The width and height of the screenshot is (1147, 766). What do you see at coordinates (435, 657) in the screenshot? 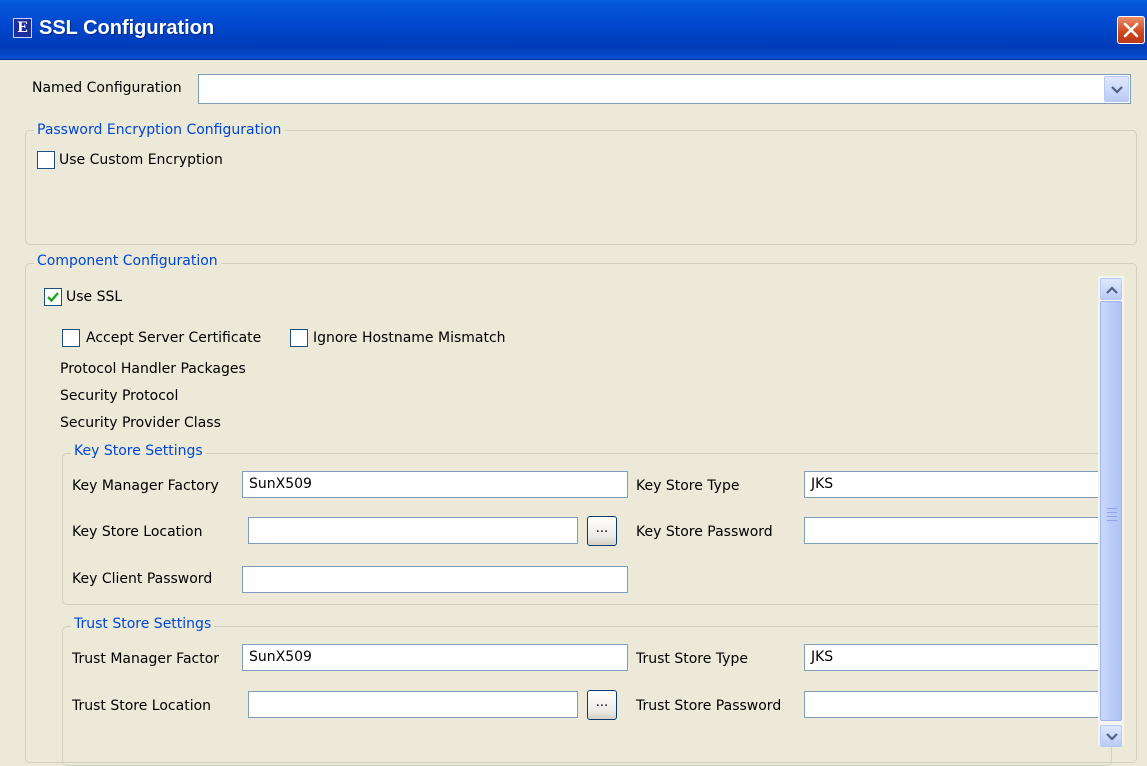
I see `trust-manager-factory-input: SunX509` at bounding box center [435, 657].